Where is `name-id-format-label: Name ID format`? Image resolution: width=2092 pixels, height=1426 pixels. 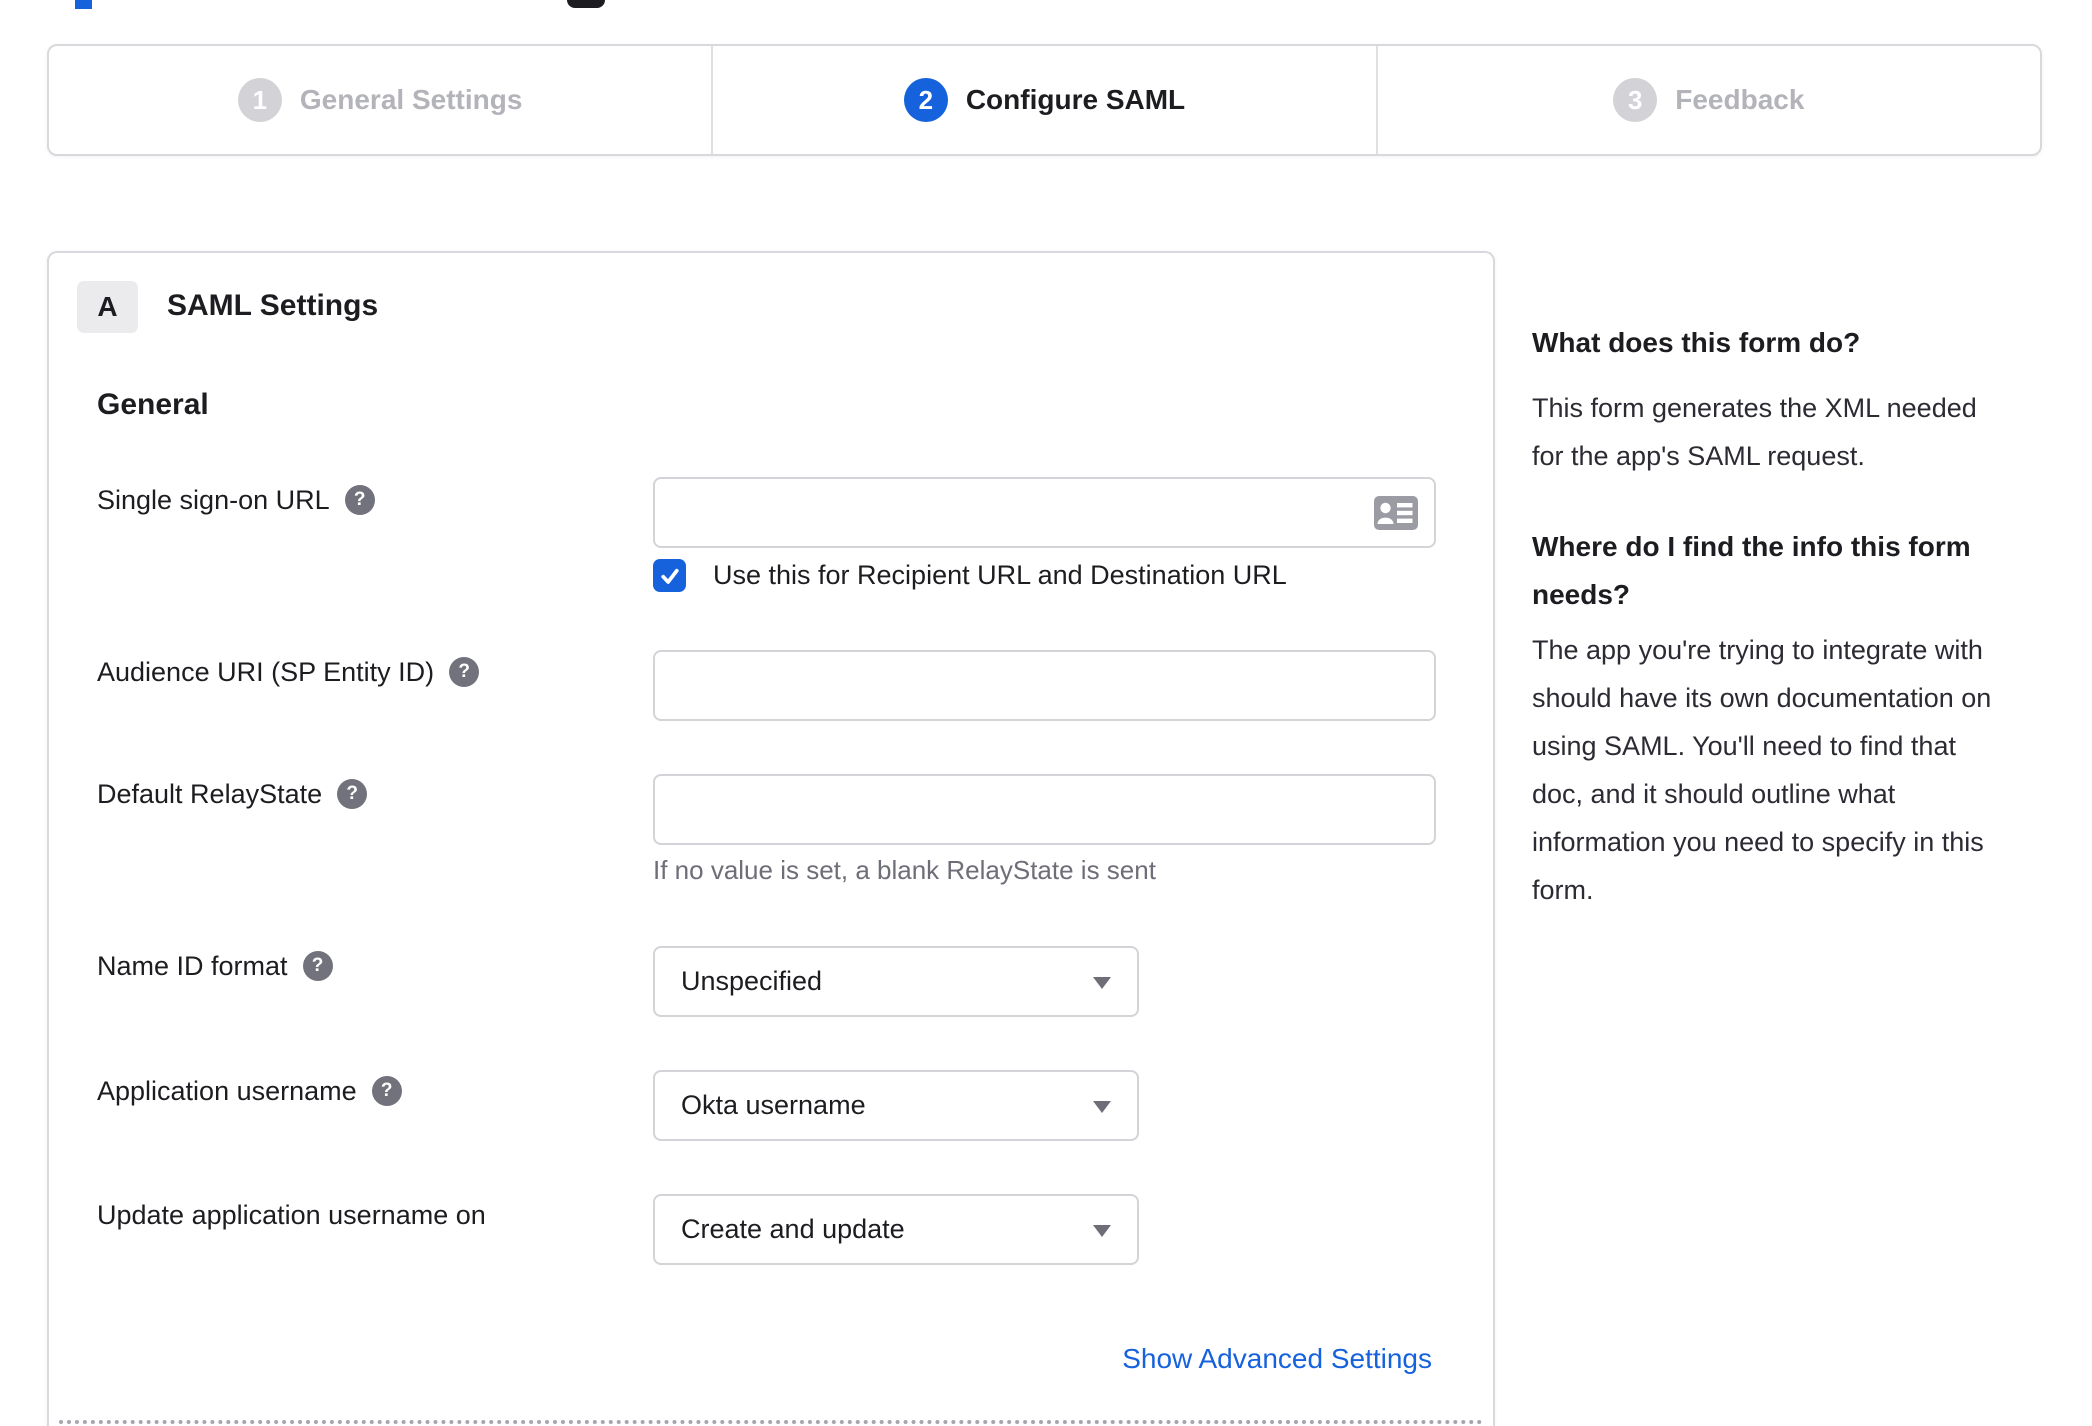 name-id-format-label: Name ID format is located at coordinates (192, 965).